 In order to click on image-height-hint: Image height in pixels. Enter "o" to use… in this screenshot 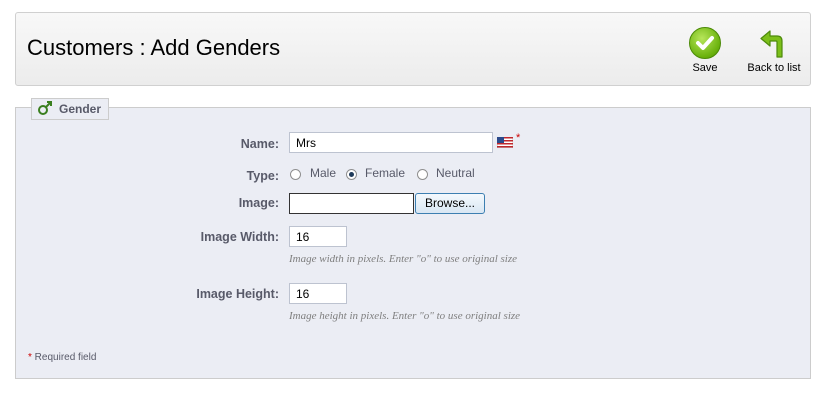, I will do `click(405, 316)`.